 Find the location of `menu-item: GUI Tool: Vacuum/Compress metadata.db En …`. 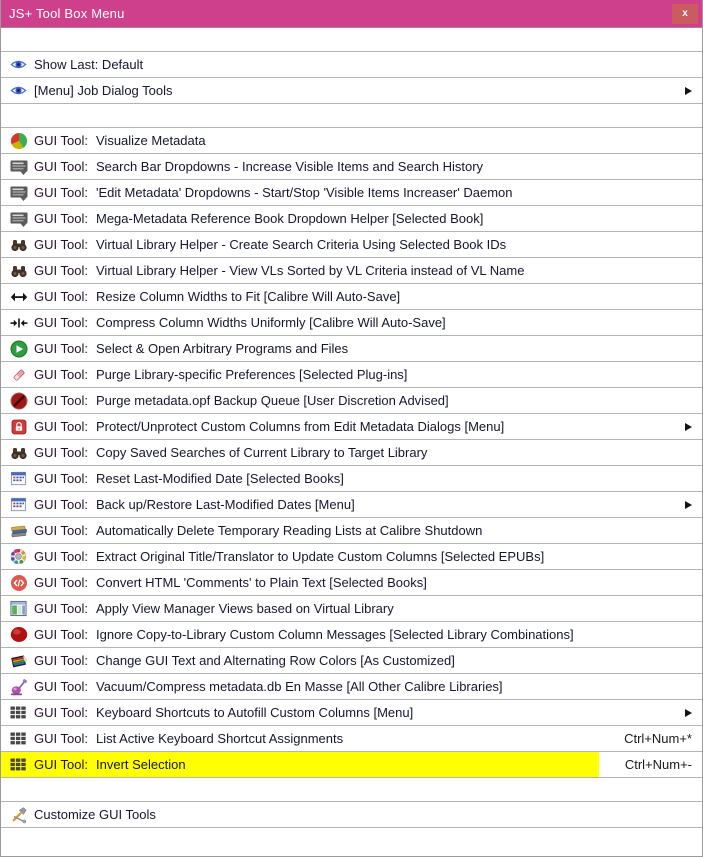

menu-item: GUI Tool: Vacuum/Compress metadata.db En … is located at coordinates (351, 687).